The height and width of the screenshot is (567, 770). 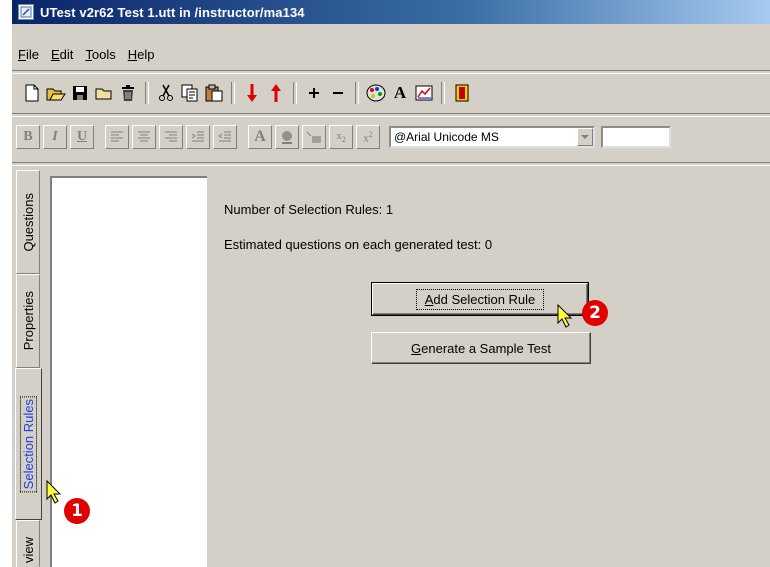 I want to click on align-center-icon, so click(x=144, y=137).